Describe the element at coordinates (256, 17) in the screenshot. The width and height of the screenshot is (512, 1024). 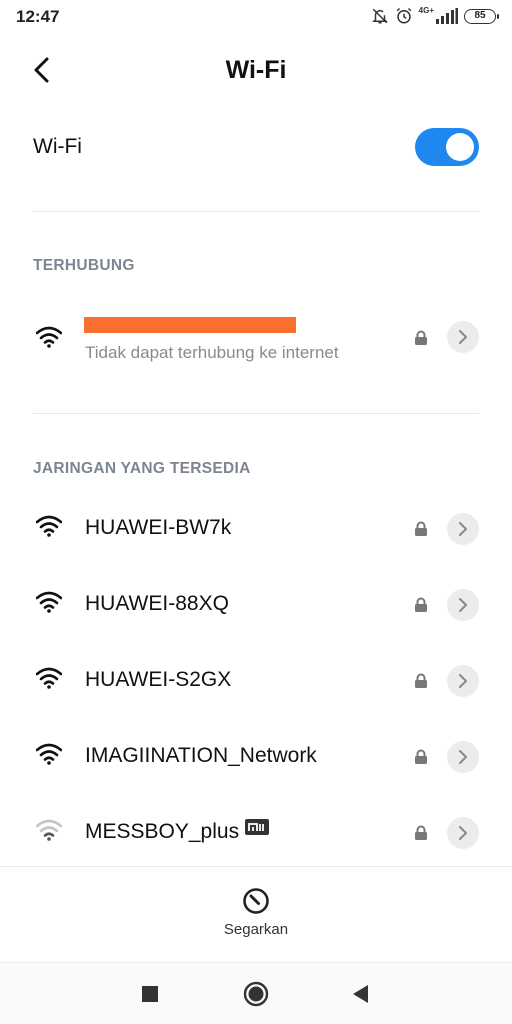
I see `status-bar: 12:47 4G+ 85` at that location.